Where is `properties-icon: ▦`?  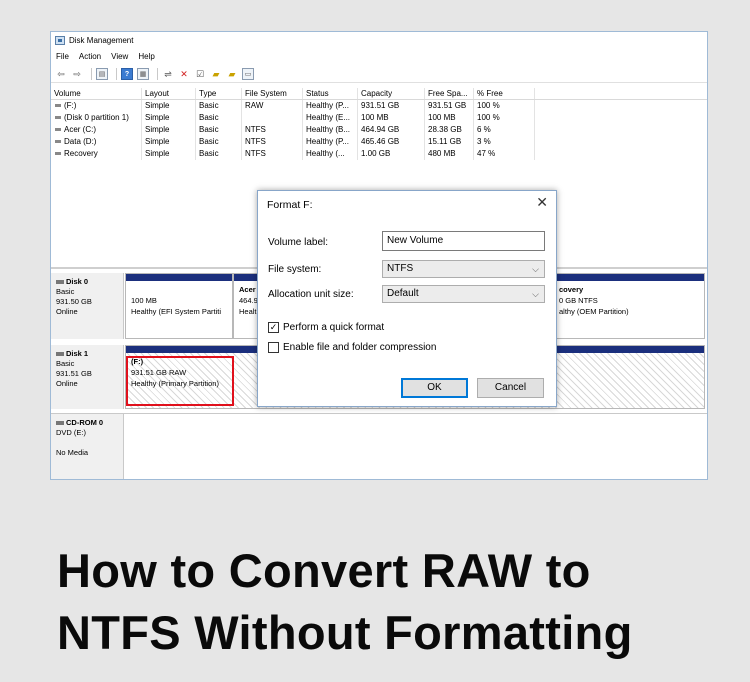 properties-icon: ▦ is located at coordinates (143, 74).